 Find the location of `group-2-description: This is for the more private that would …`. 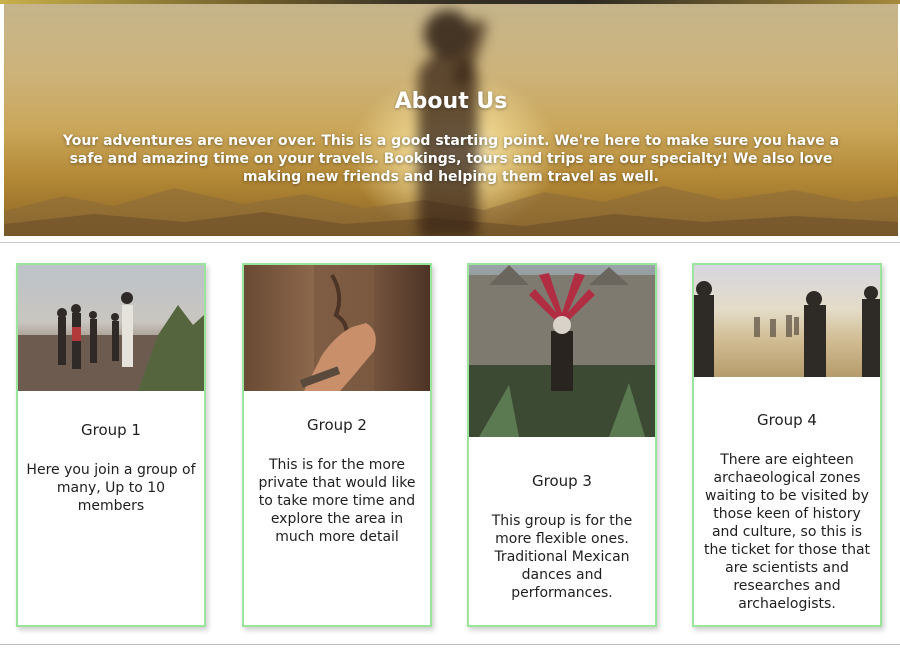

group-2-description: This is for the more private that would … is located at coordinates (337, 501).